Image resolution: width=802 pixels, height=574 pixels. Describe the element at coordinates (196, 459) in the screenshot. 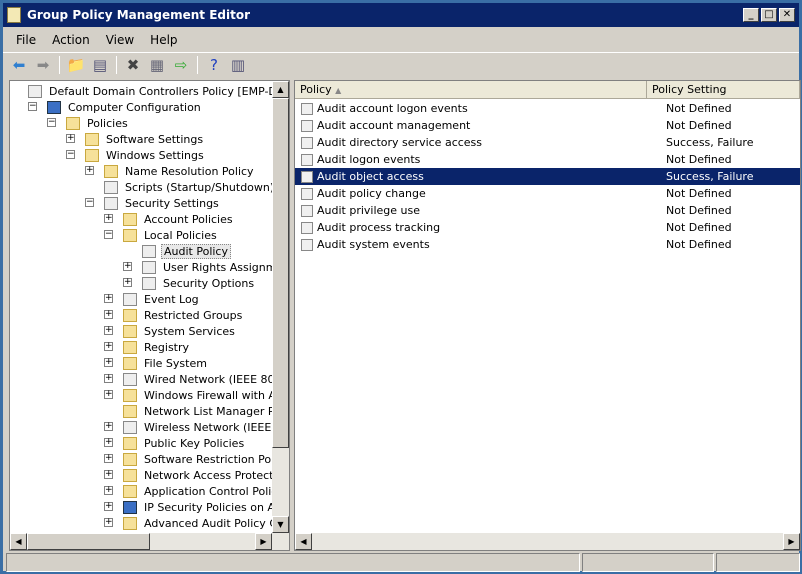

I see `tree-item: + Software Restriction Policies` at that location.